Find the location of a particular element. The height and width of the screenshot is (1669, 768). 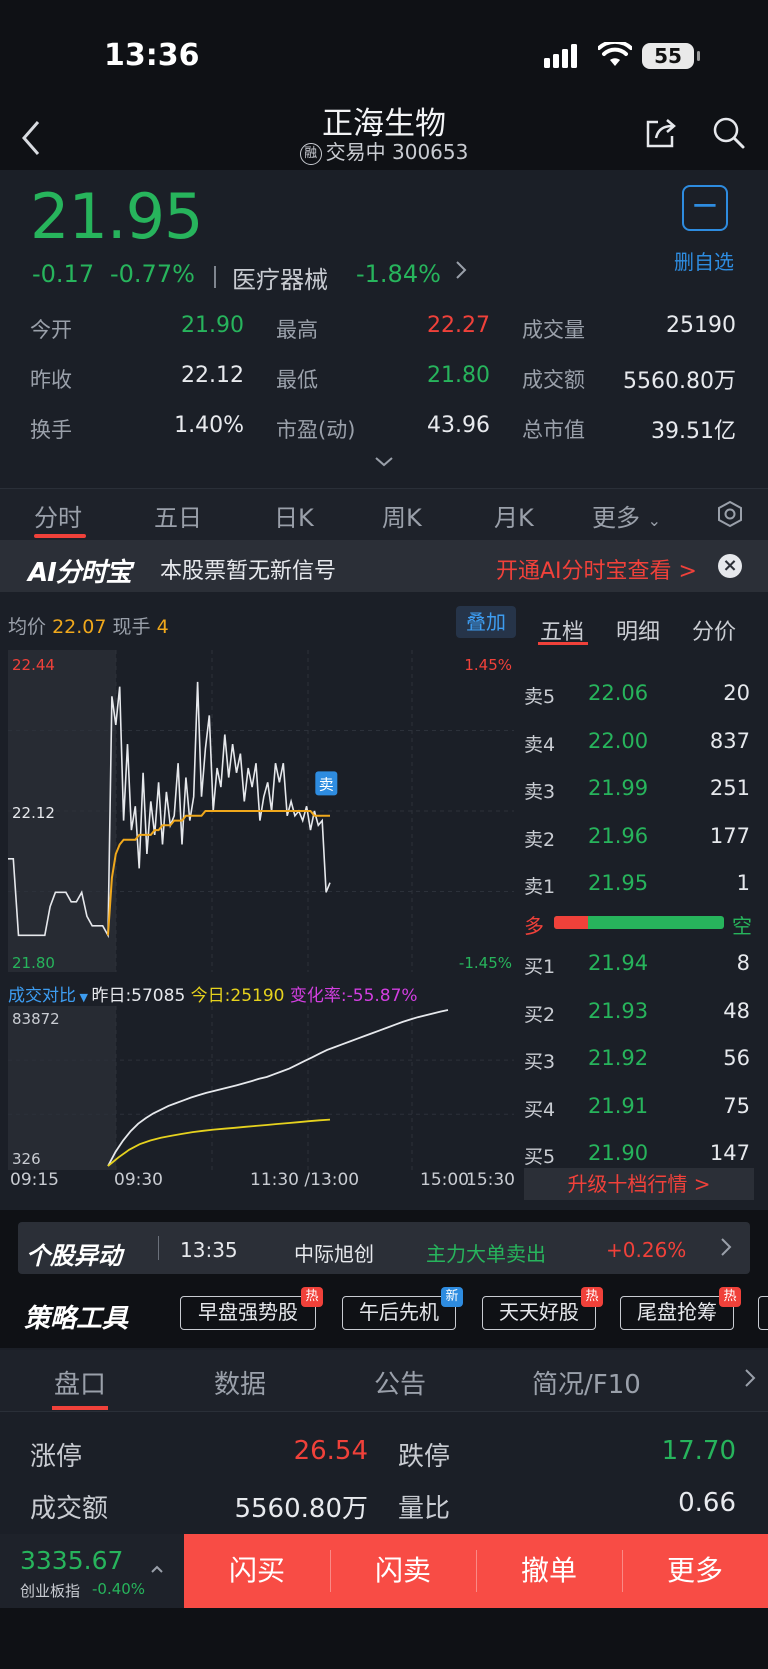

current-hand-value: 4 is located at coordinates (162, 627).